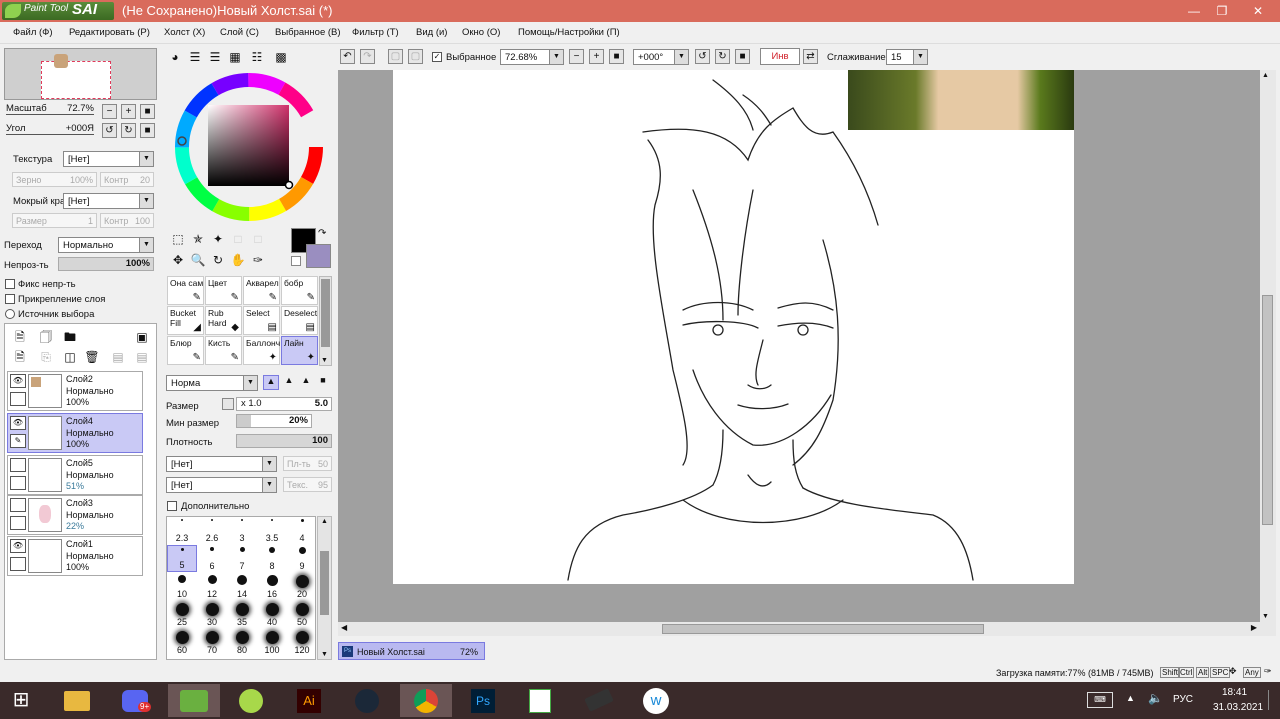 The image size is (1280, 719). I want to click on show-desktop-button, so click(1273, 700).